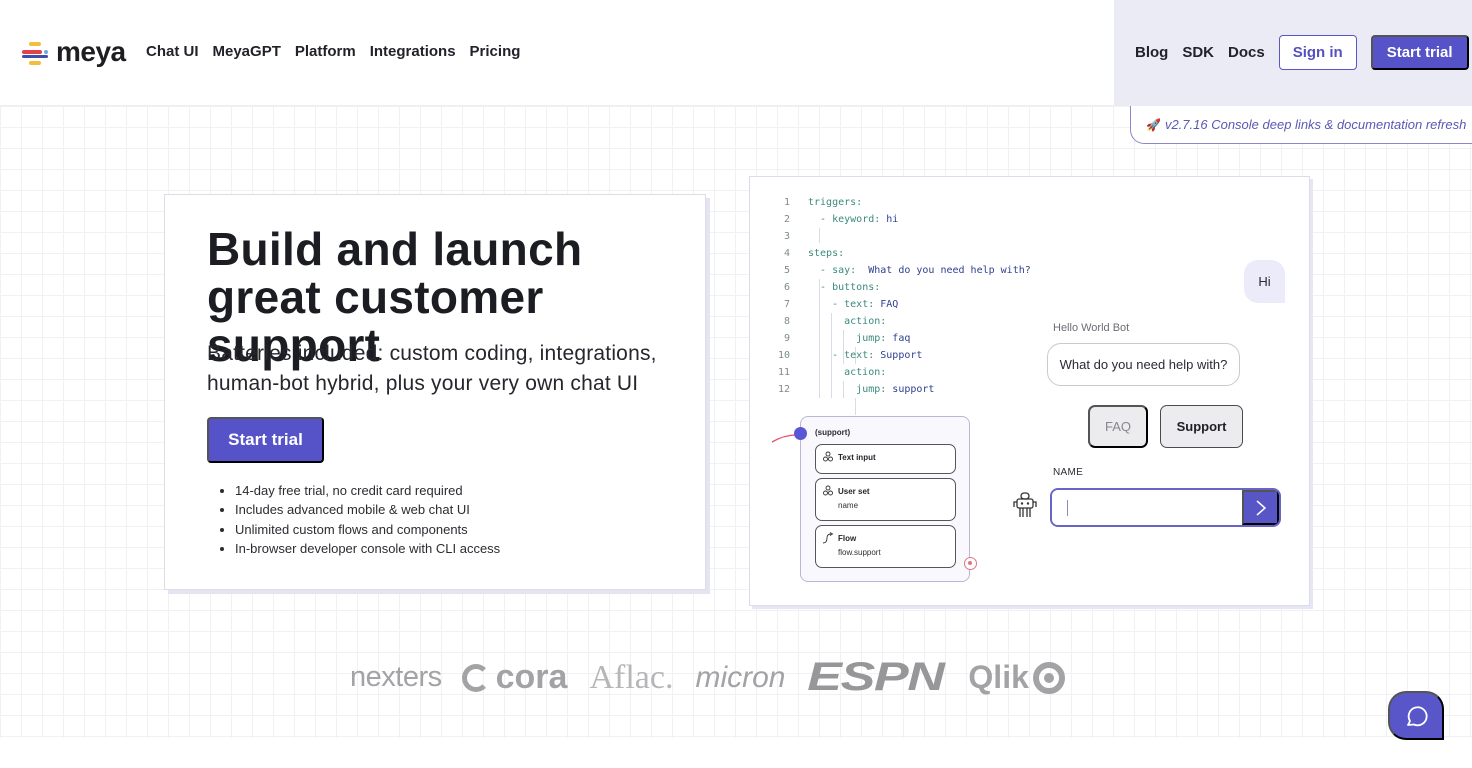 The image size is (1472, 768). Describe the element at coordinates (367, 529) in the screenshot. I see `feature-item: Unlimited custom flows and components` at that location.